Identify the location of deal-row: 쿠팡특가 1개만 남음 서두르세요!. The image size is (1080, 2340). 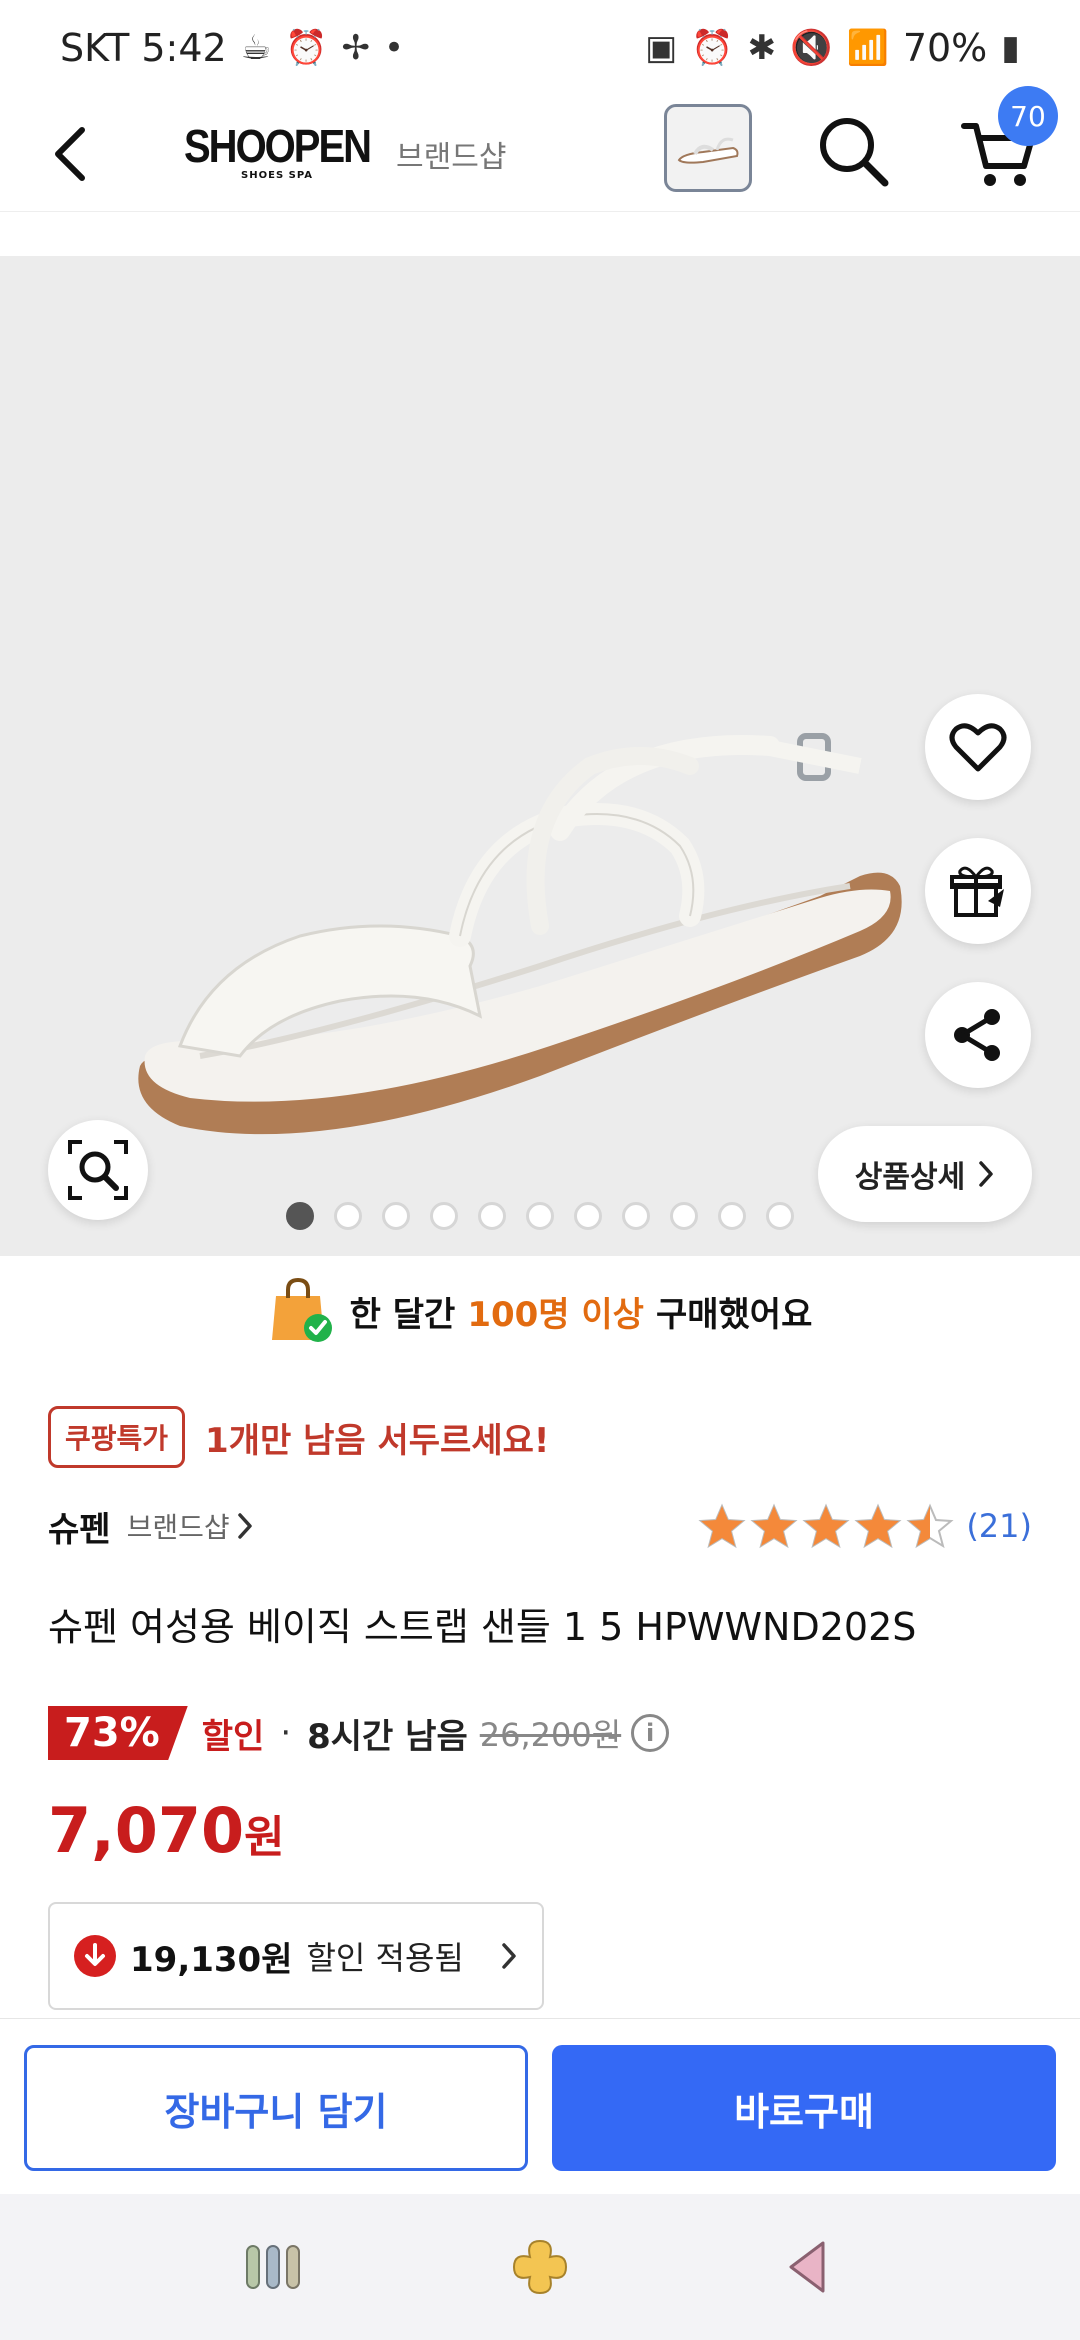
(298, 1437).